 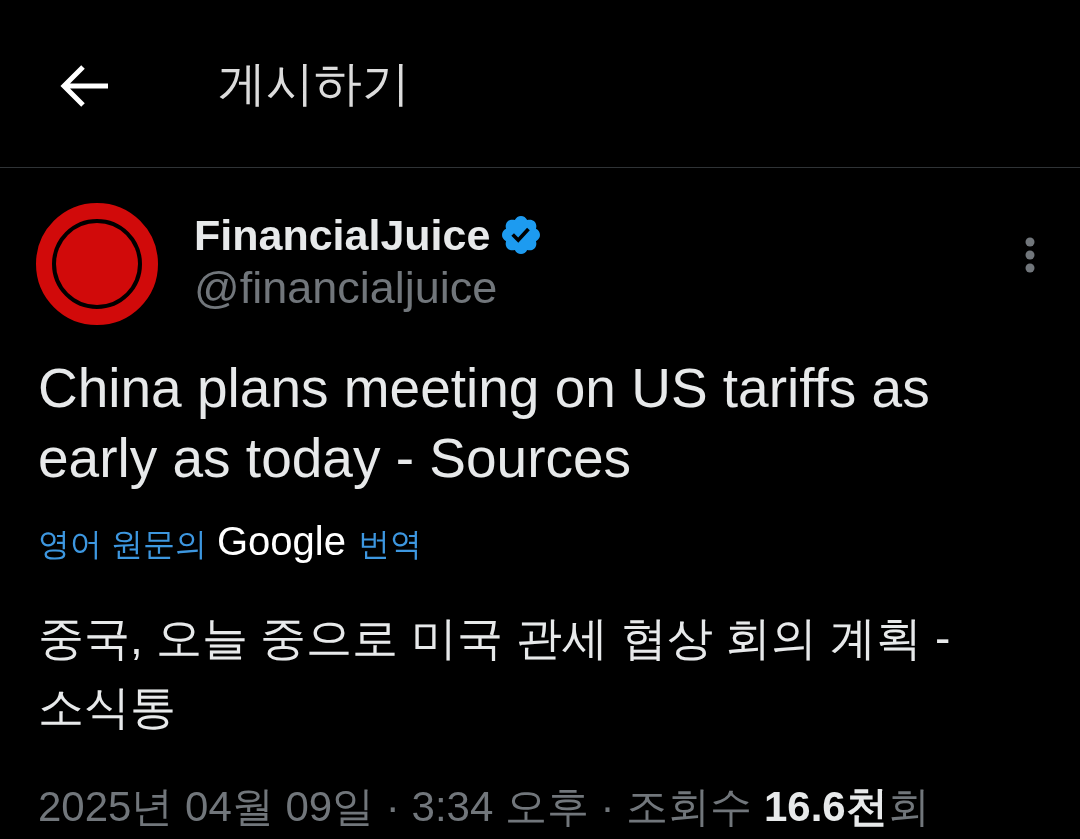 I want to click on author-handle: @financialjuice, so click(x=367, y=288).